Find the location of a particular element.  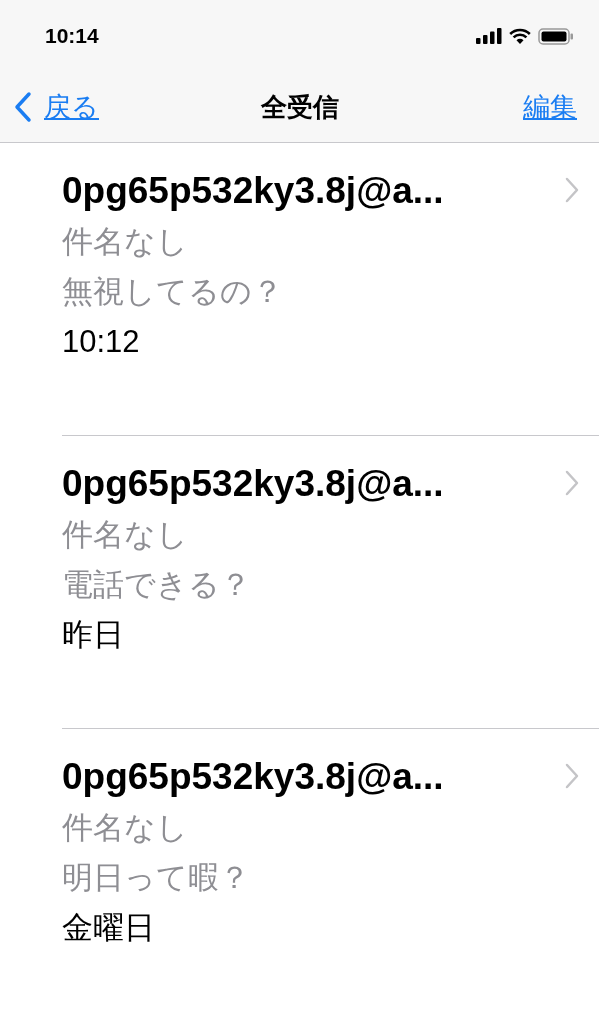

message-date: 金曜日 is located at coordinates (109, 928).